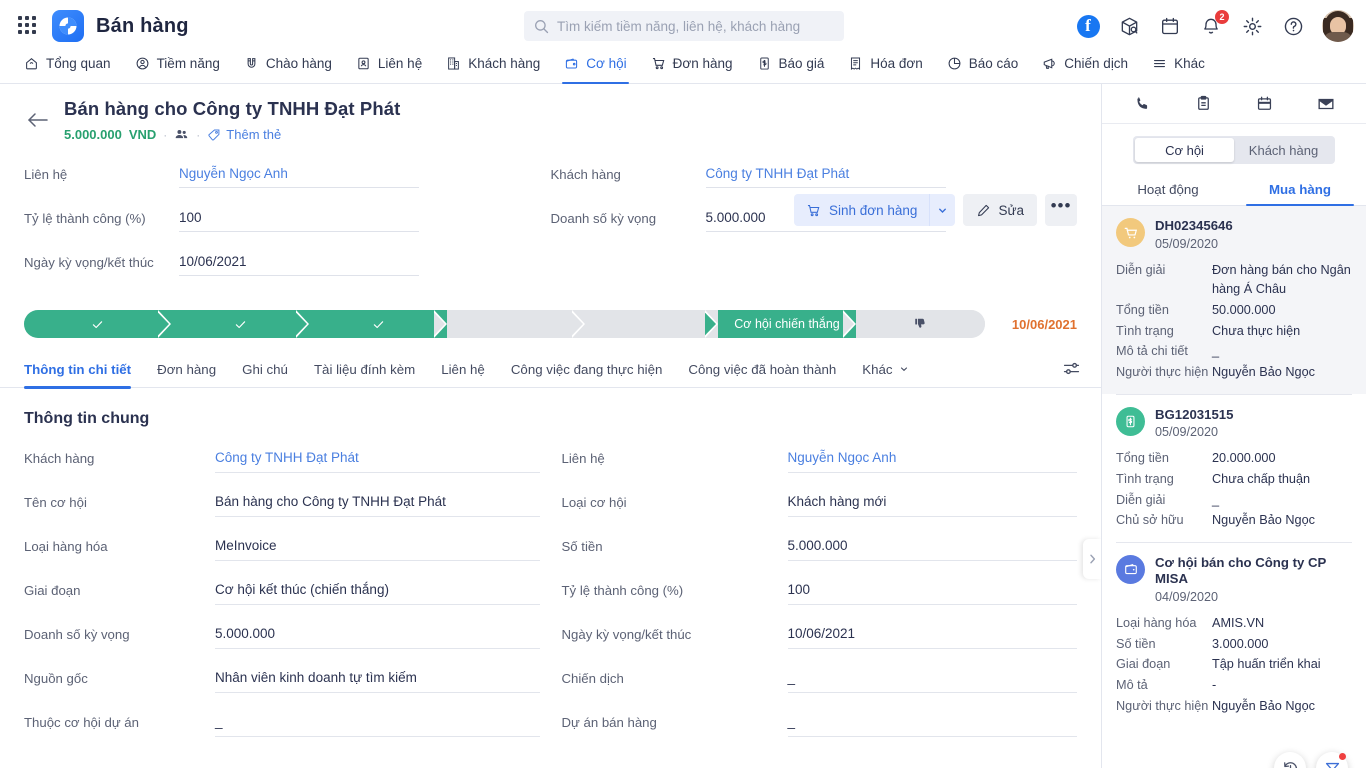 The height and width of the screenshot is (768, 1366). Describe the element at coordinates (1143, 104) in the screenshot. I see `phone-icon` at that location.